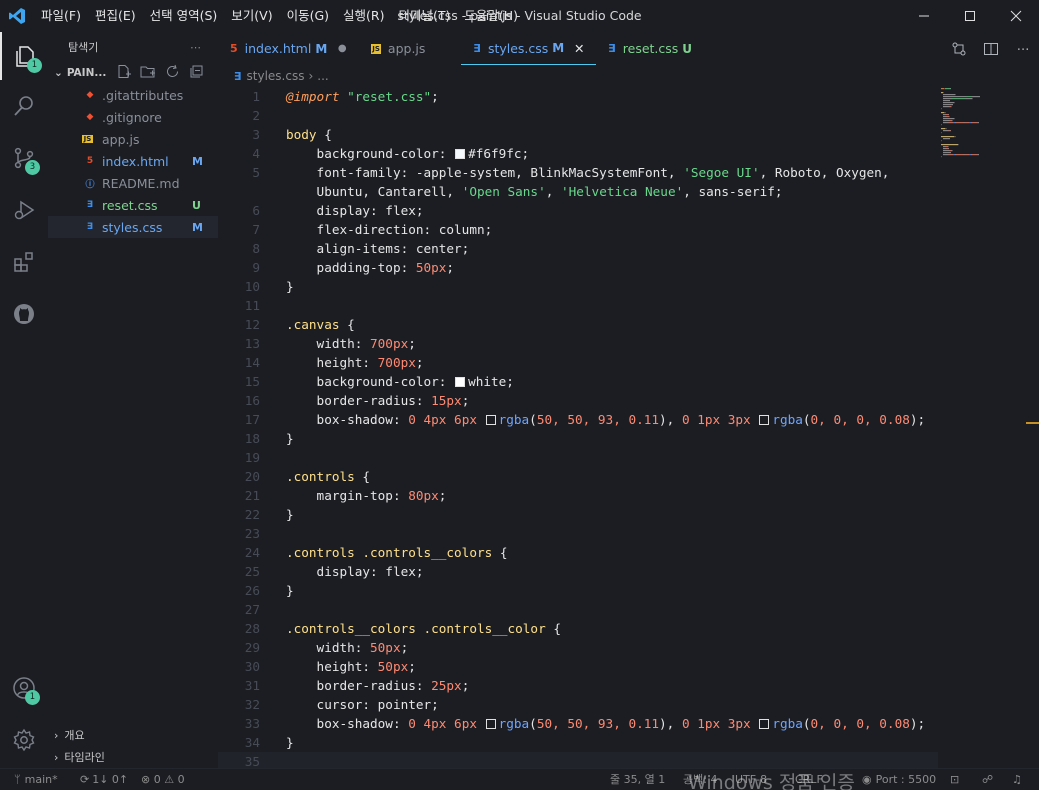 This screenshot has height=790, width=1039. Describe the element at coordinates (172, 73) in the screenshot. I see `refresh-icon` at that location.